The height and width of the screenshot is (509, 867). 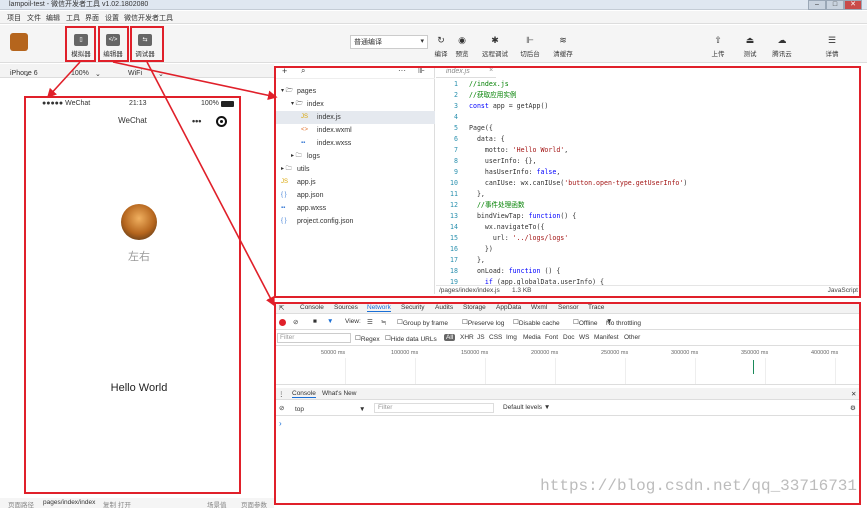 I want to click on watermark: https://blog.csdn.net/qq_33716731, so click(x=698, y=486).